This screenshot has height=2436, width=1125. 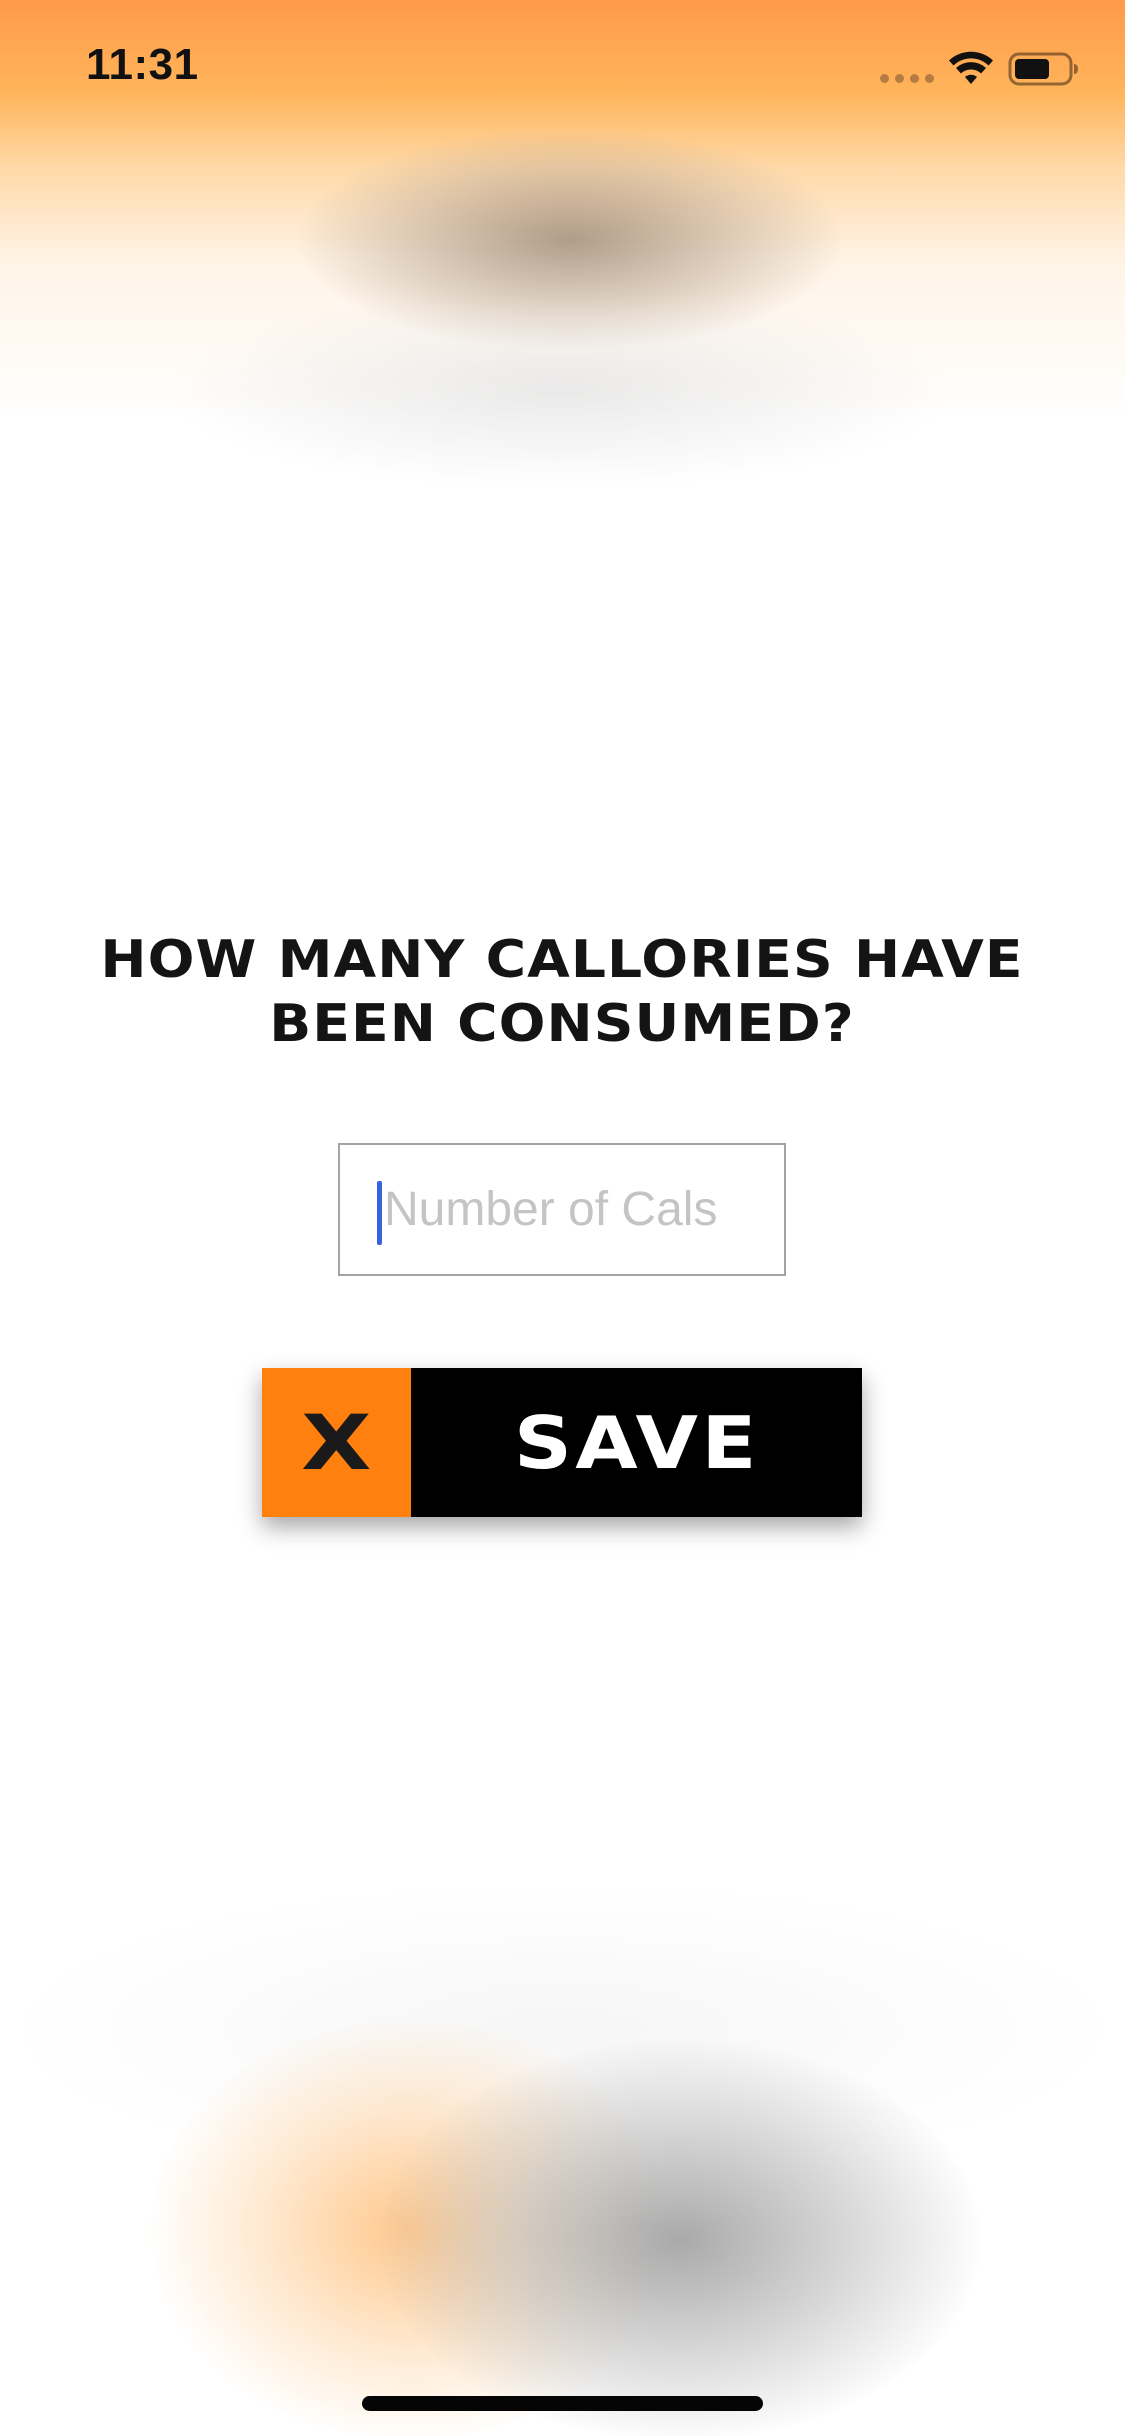 I want to click on cancel-button: X, so click(x=336, y=1442).